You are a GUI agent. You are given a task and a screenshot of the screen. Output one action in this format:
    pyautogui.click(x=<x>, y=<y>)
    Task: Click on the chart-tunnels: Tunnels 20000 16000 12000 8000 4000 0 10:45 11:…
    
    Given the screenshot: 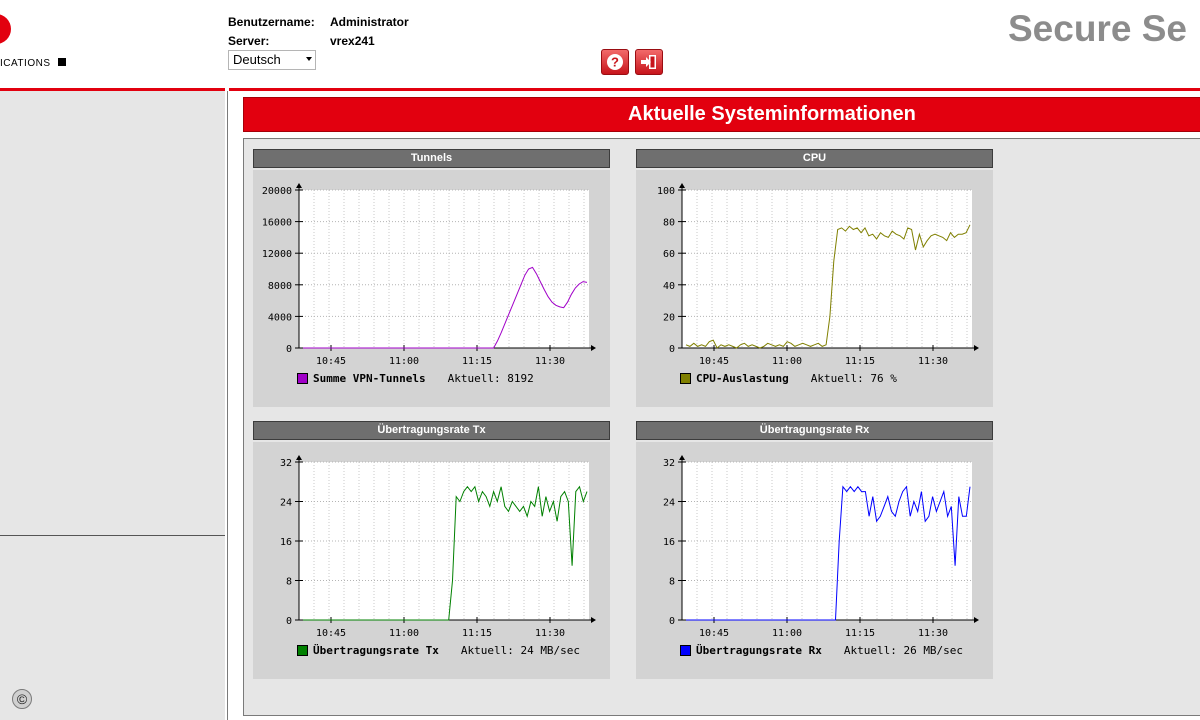 What is the action you would take?
    pyautogui.click(x=431, y=278)
    